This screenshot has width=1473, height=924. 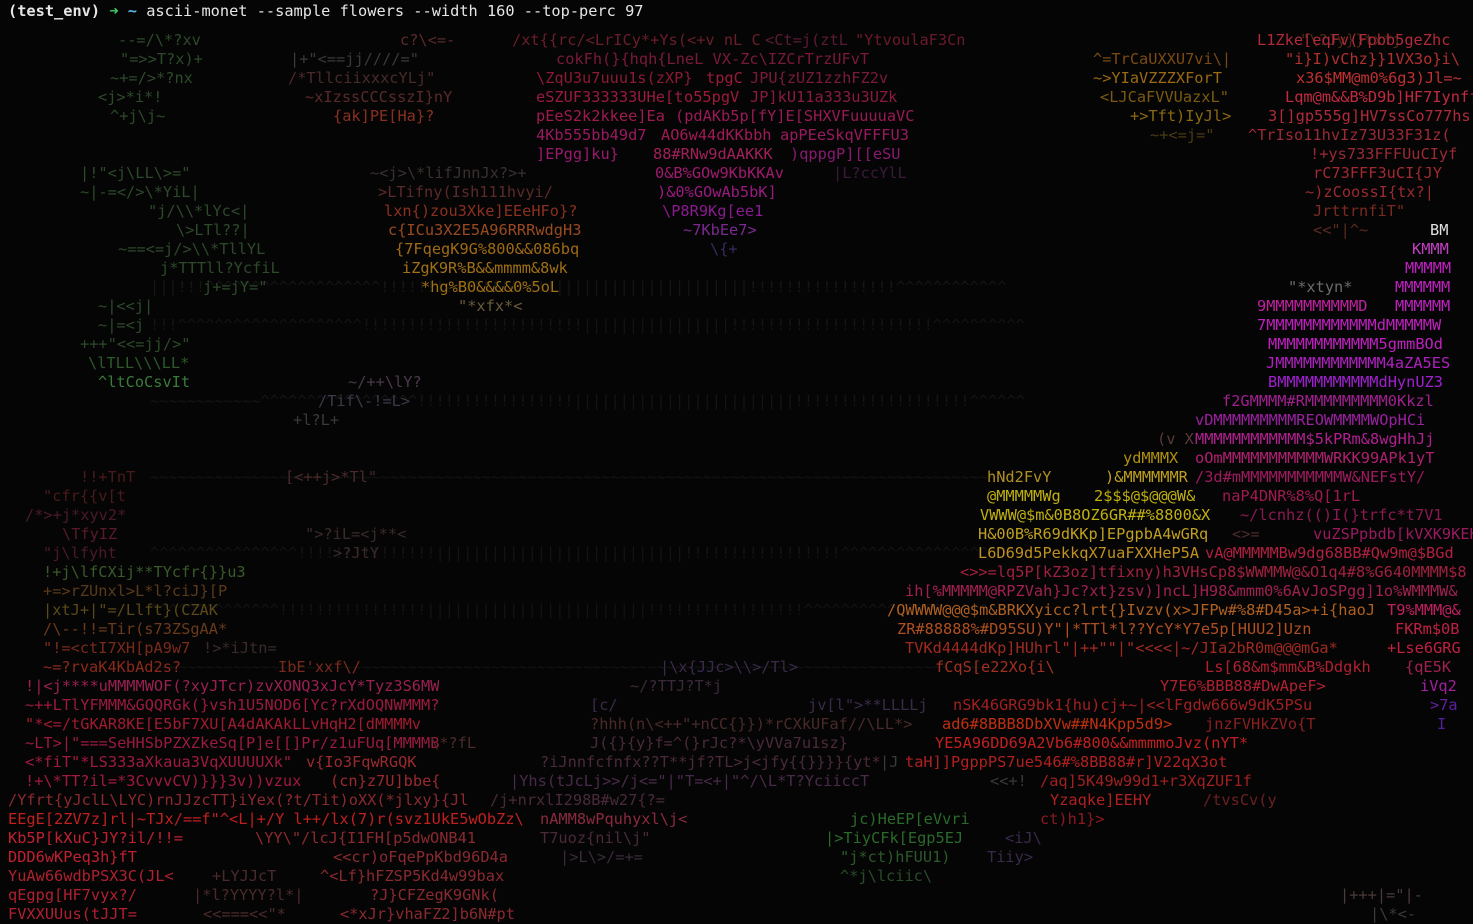 I want to click on ascii-art-fragment: <<cr)oFqePpKbd96D4a, so click(x=420, y=857).